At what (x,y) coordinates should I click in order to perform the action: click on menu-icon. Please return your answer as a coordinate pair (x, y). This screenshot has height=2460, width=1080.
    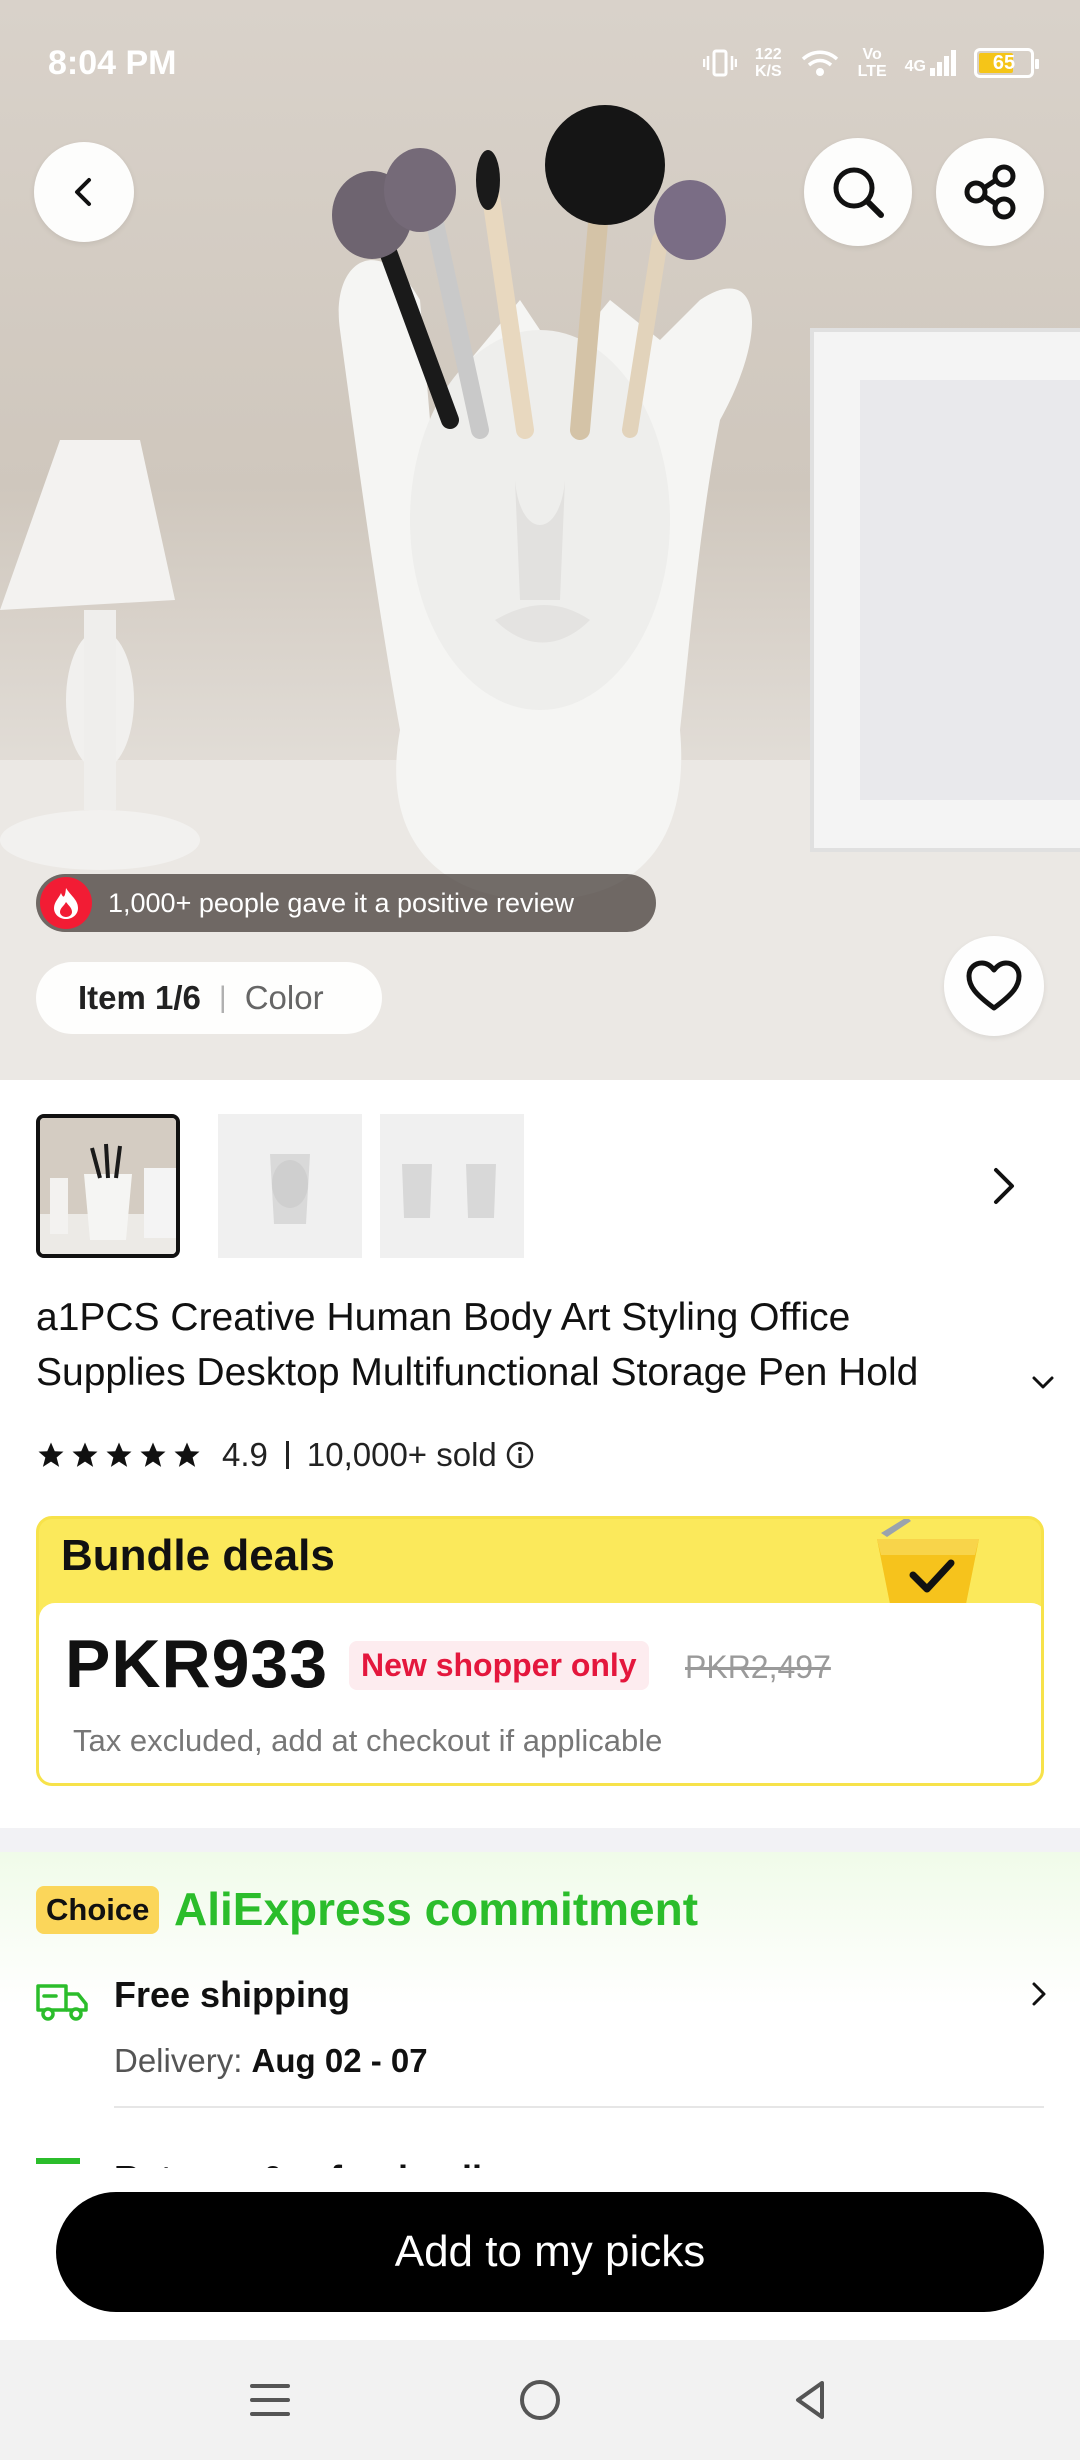
    Looking at the image, I should click on (270, 2400).